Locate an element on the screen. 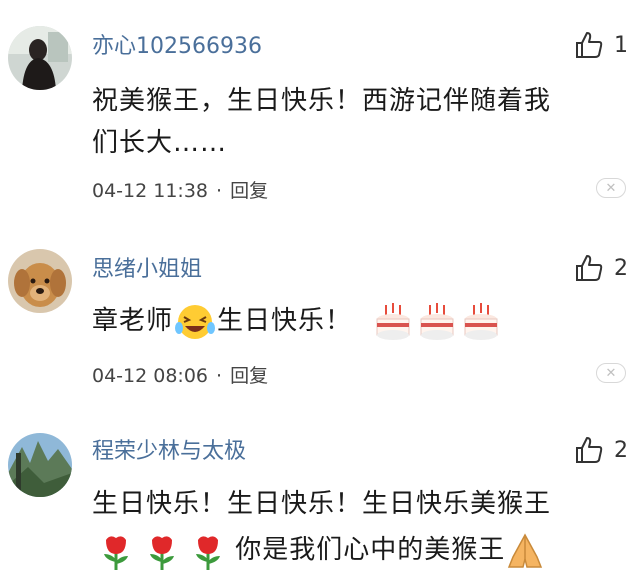 This screenshot has width=640, height=583. mountain-landscape-avatar is located at coordinates (40, 465).